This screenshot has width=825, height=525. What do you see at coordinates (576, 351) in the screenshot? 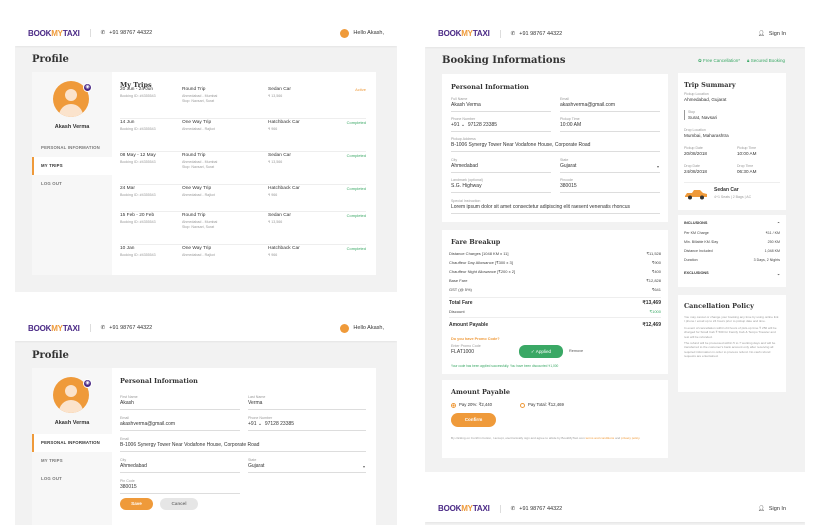
I see `remove-promo-link: Remove` at bounding box center [576, 351].